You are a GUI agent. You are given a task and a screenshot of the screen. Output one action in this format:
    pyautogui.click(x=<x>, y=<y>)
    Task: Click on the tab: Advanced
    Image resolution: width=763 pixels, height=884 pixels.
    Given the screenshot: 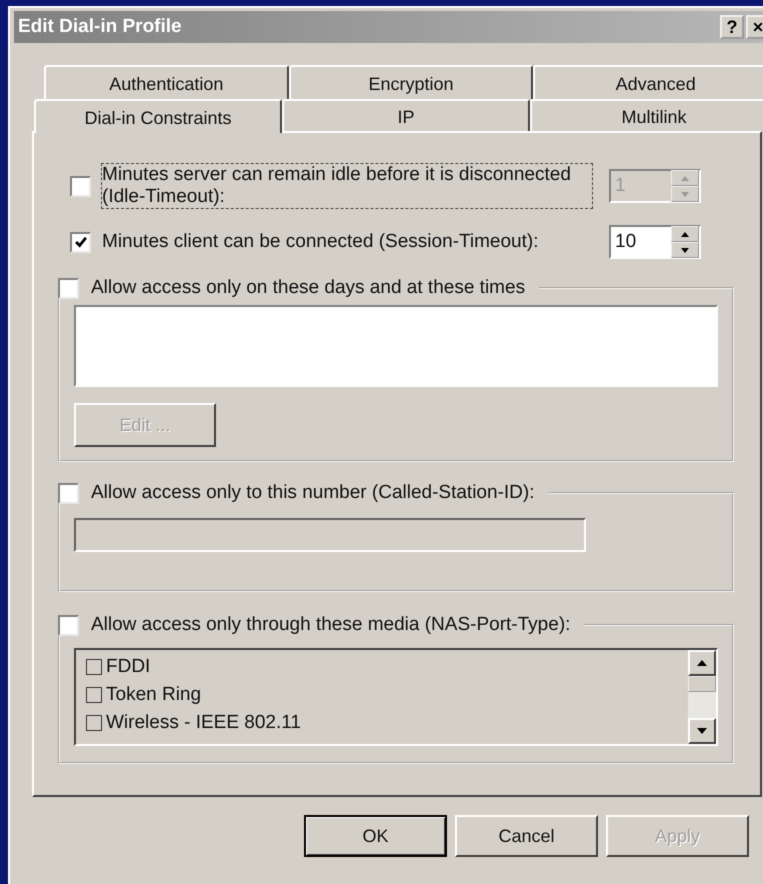 What is the action you would take?
    pyautogui.click(x=648, y=82)
    